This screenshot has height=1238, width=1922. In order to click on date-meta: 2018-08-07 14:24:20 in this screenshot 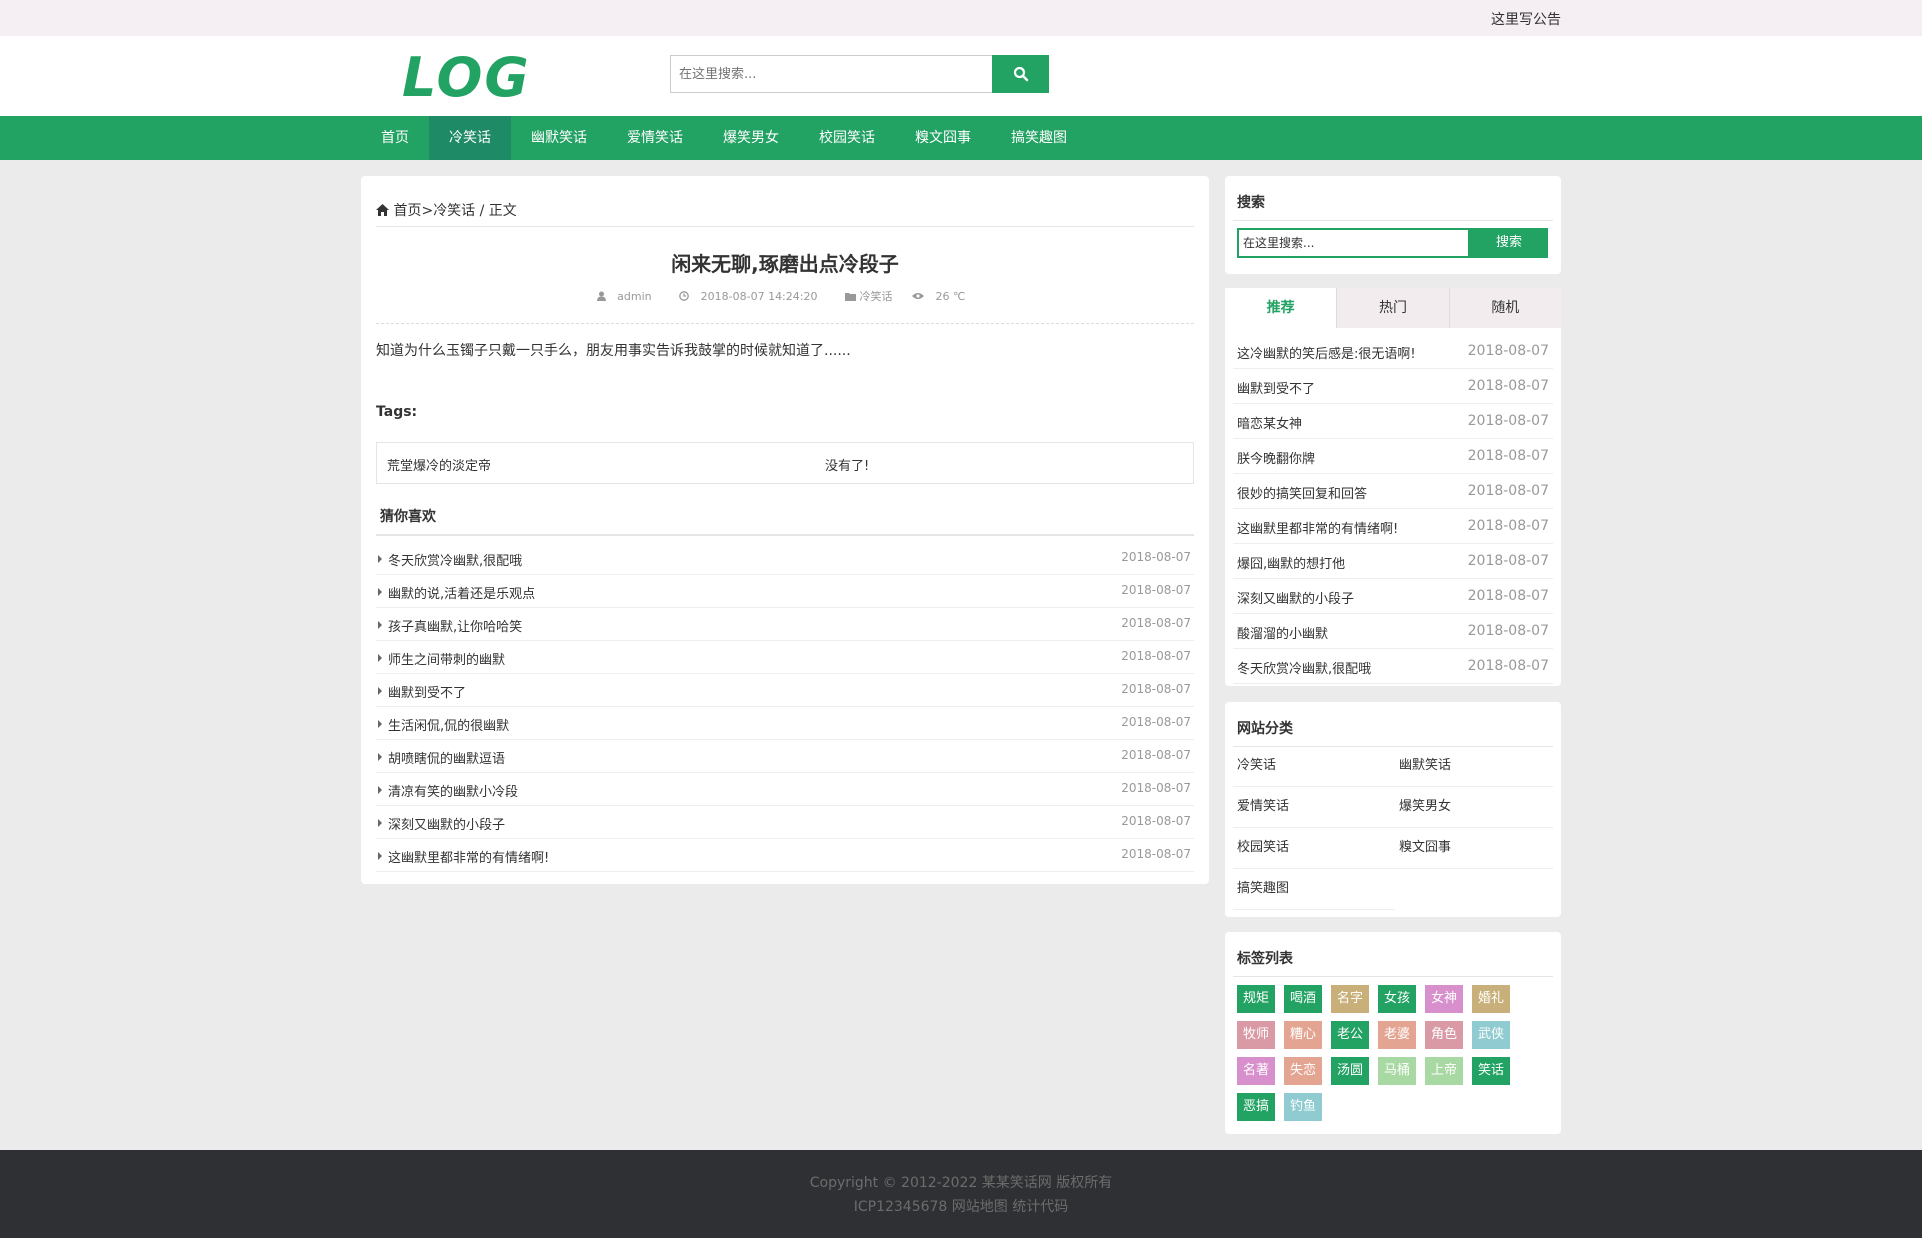, I will do `click(754, 296)`.